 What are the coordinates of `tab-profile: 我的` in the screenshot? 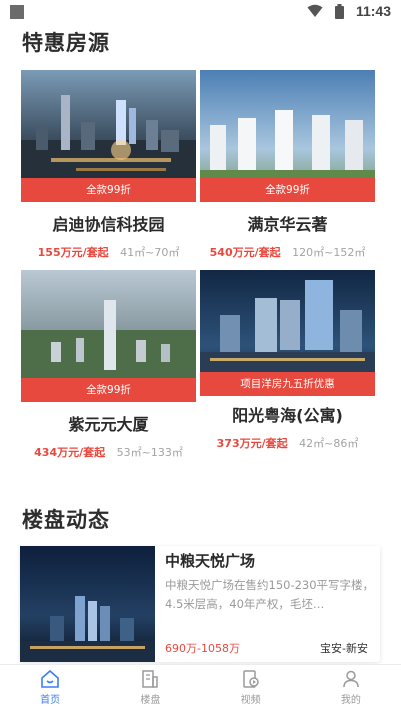 It's located at (351, 687).